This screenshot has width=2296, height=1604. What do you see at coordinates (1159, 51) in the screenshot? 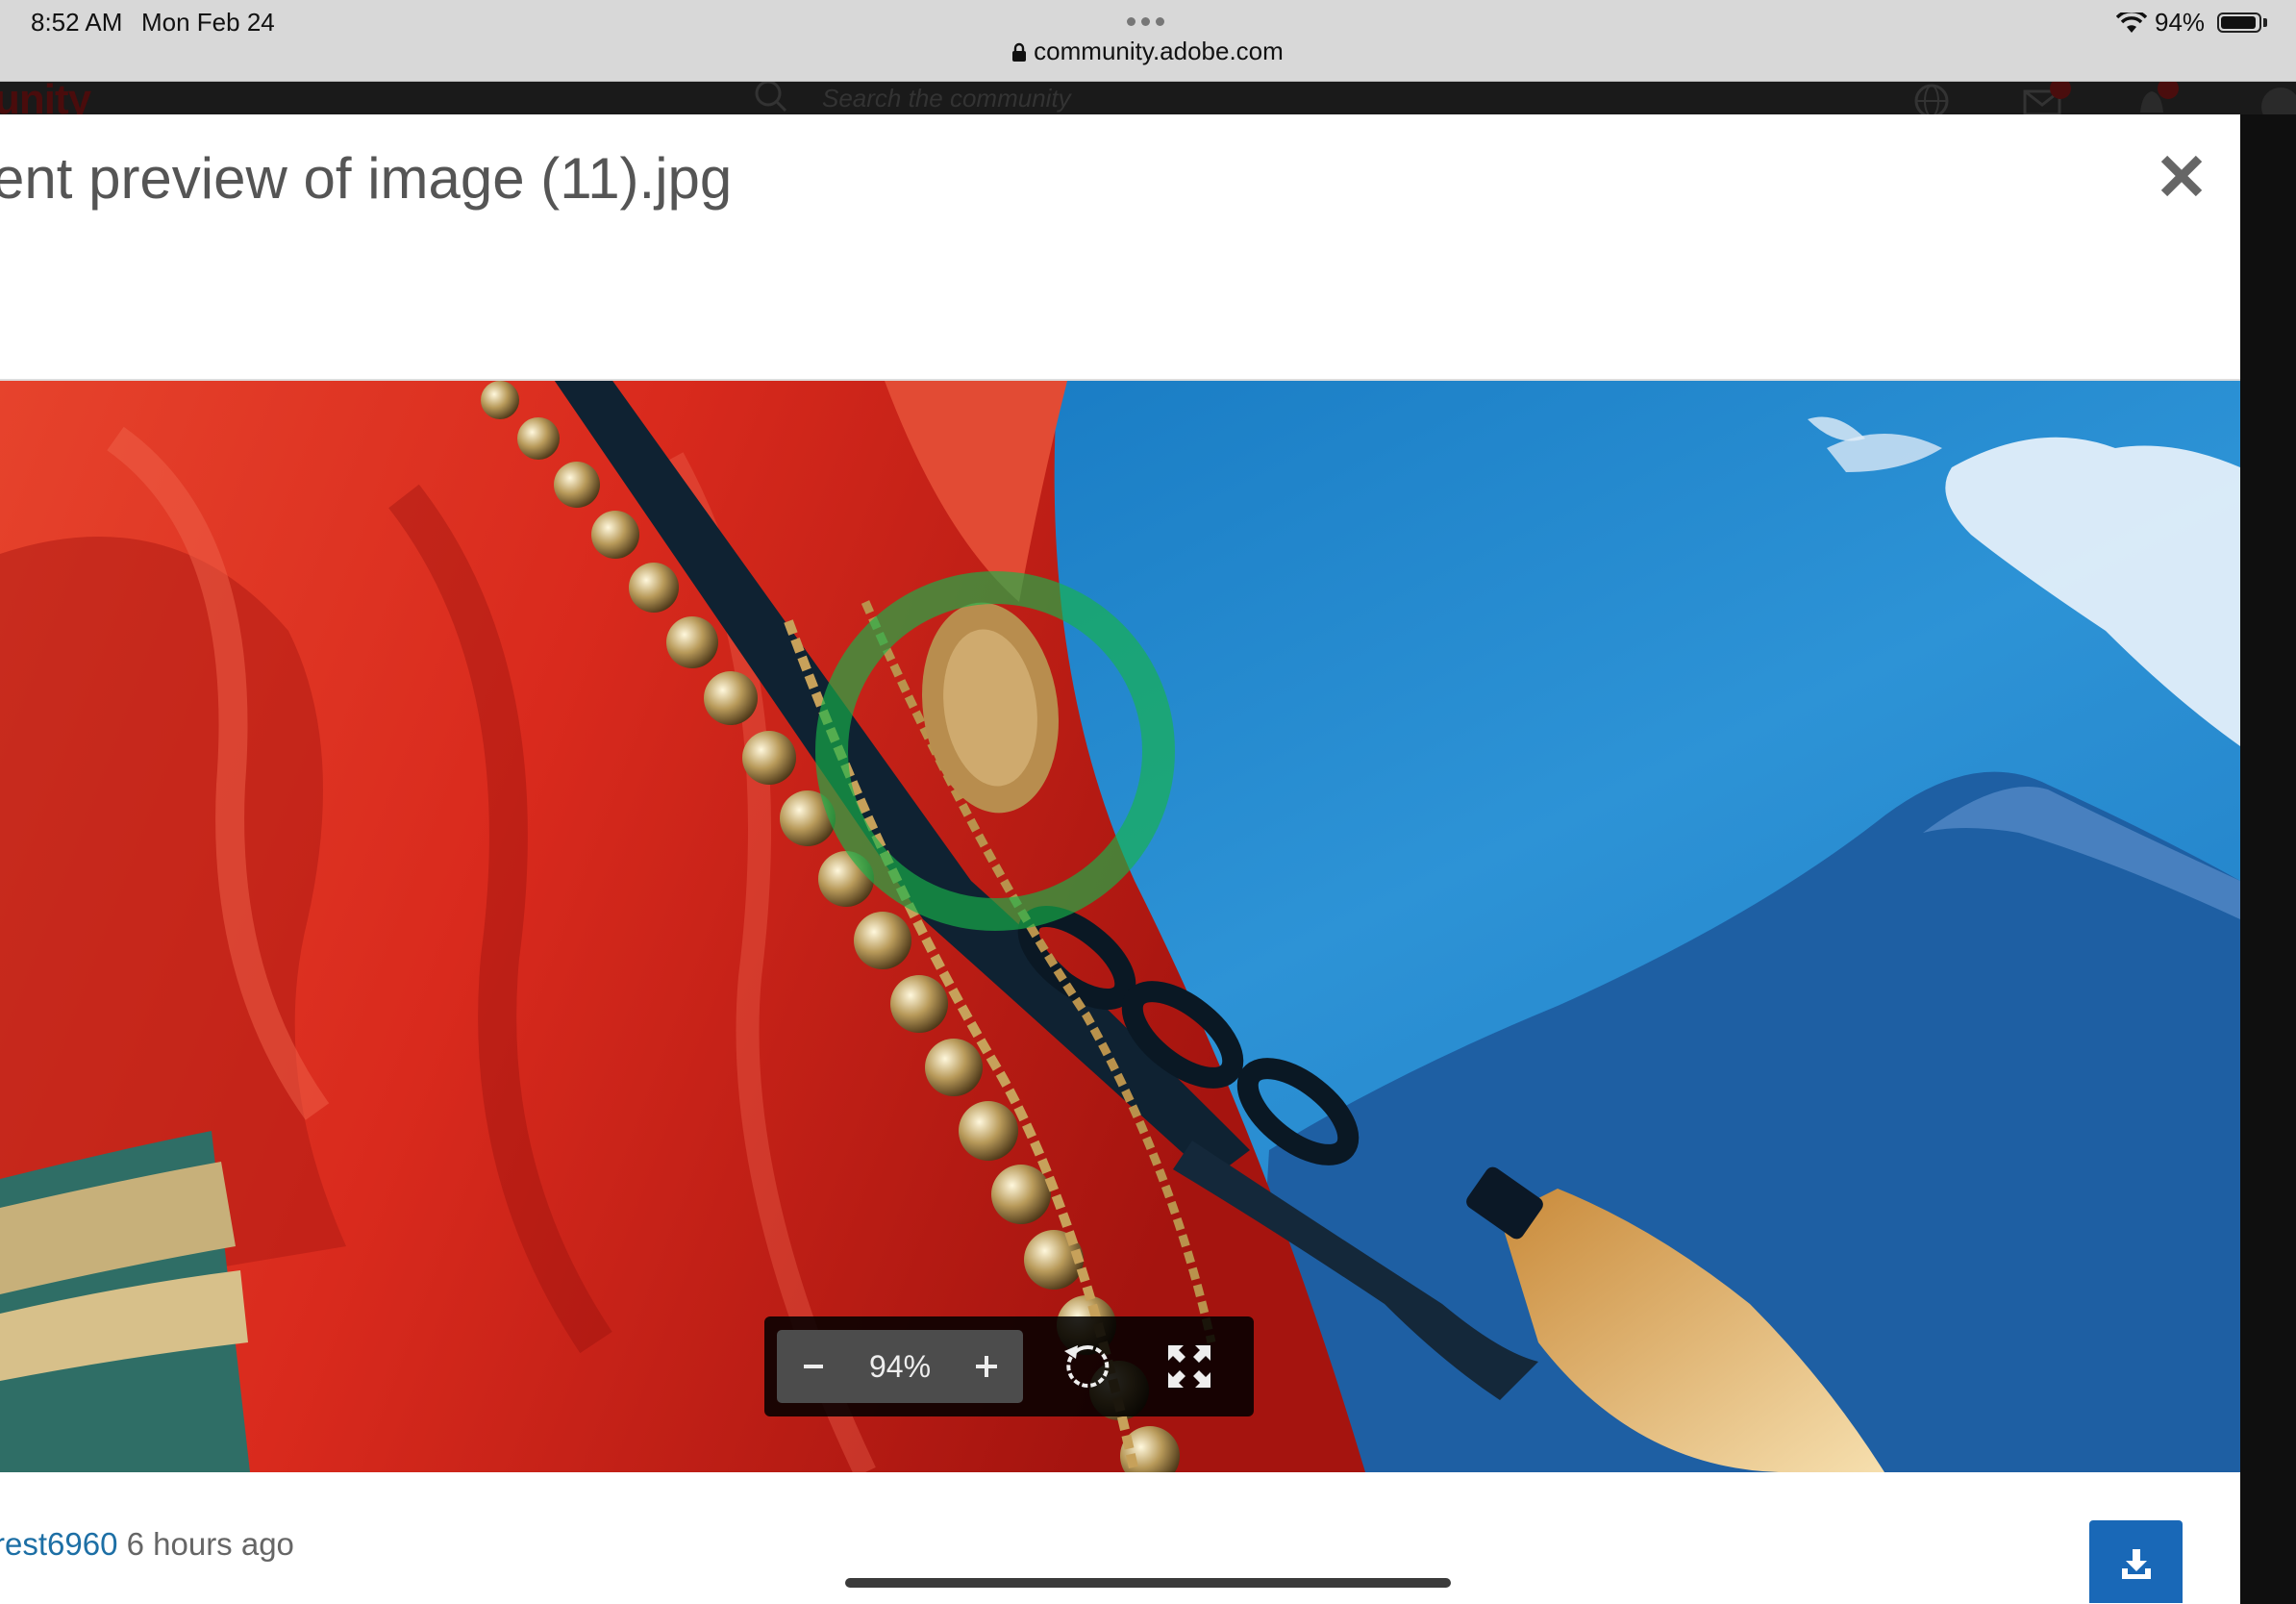
I see `url-text: community.adobe.com` at bounding box center [1159, 51].